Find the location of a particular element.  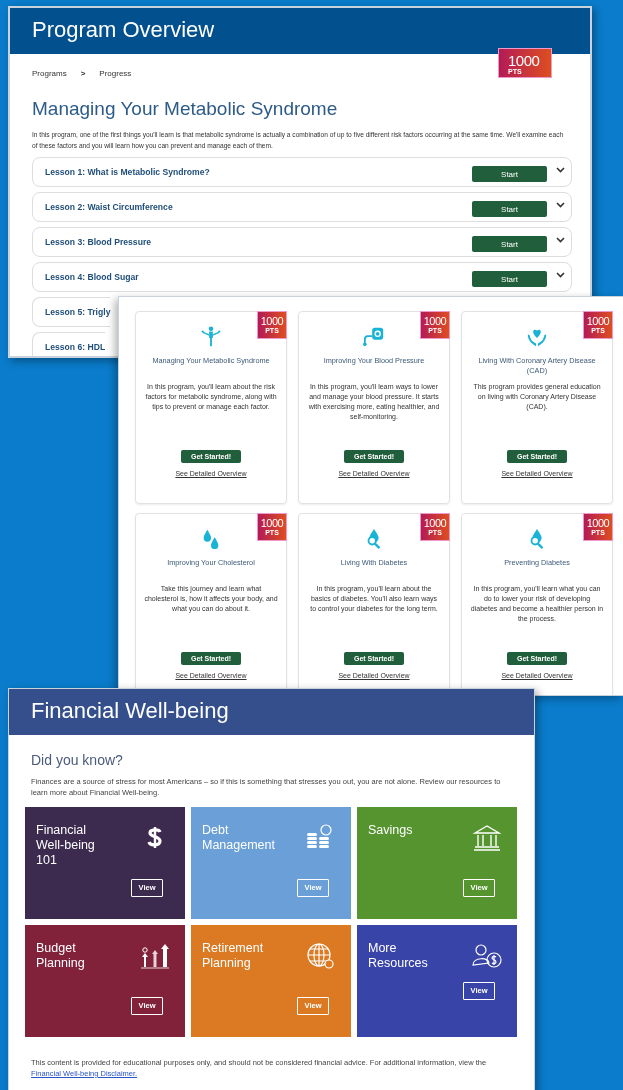

tile-title: Financial Well-being 101 is located at coordinates (66, 845).